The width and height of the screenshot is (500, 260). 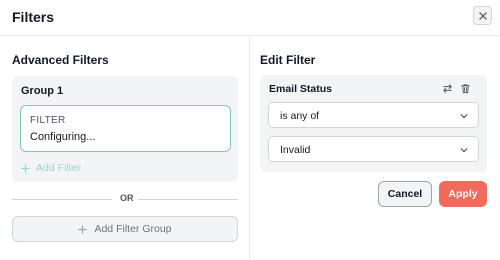 I want to click on edit-filter-title: Edit Filter, so click(x=288, y=60).